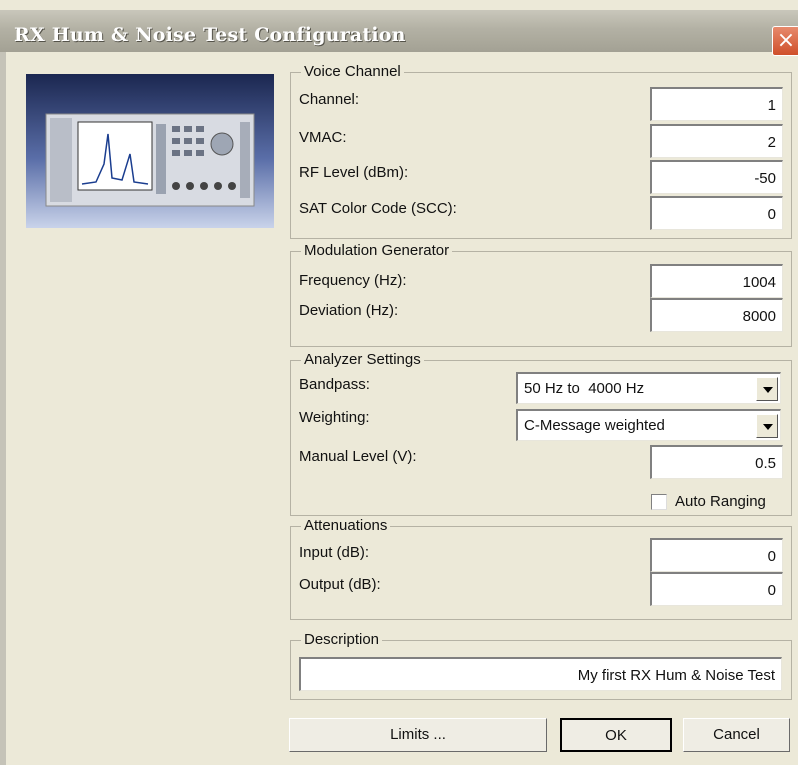 The image size is (798, 765). I want to click on title-bar: RX Hum & Noise Test Configuration ×, so click(399, 33).